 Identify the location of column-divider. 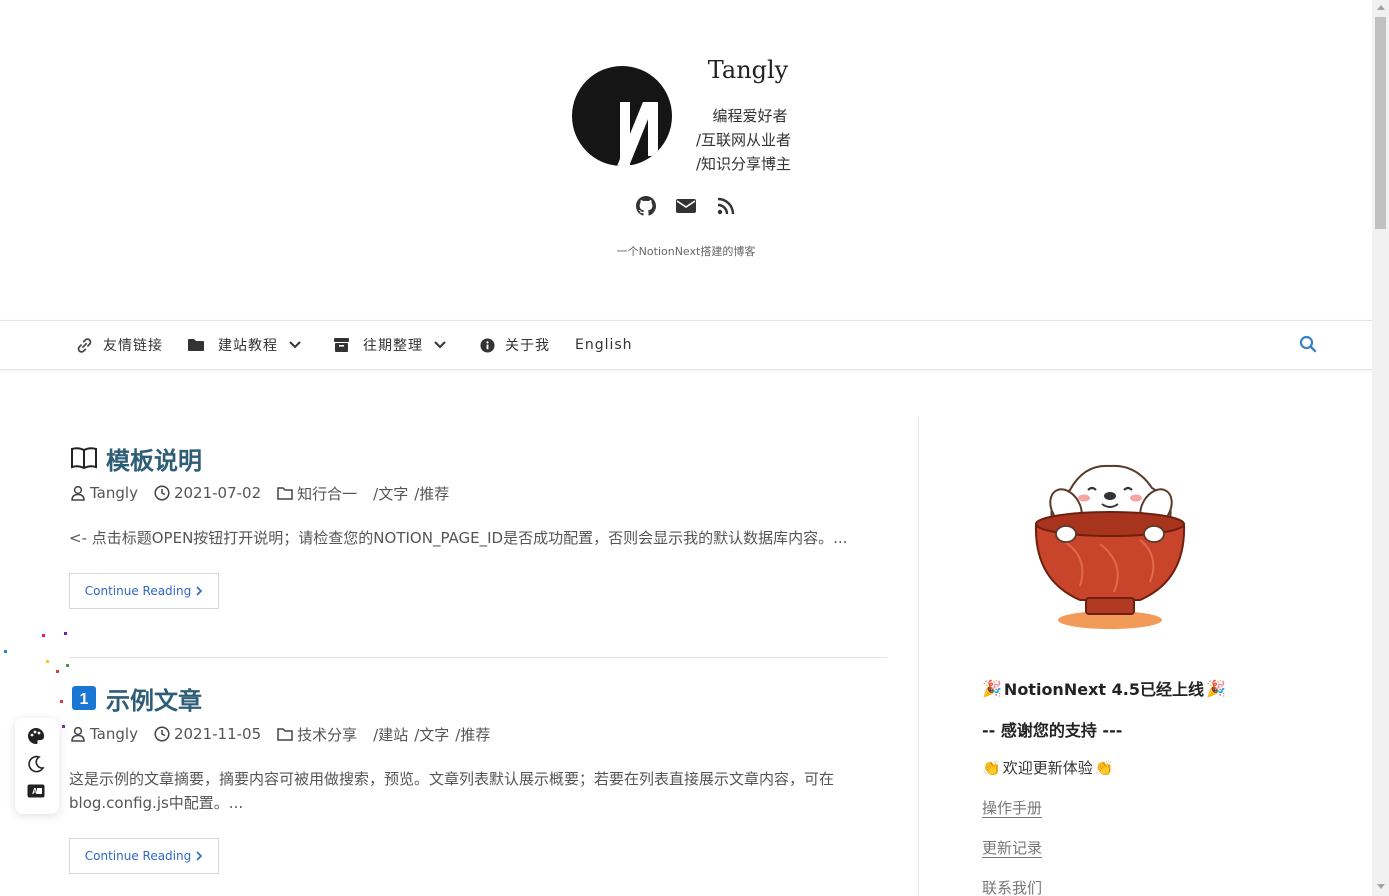
(918, 656).